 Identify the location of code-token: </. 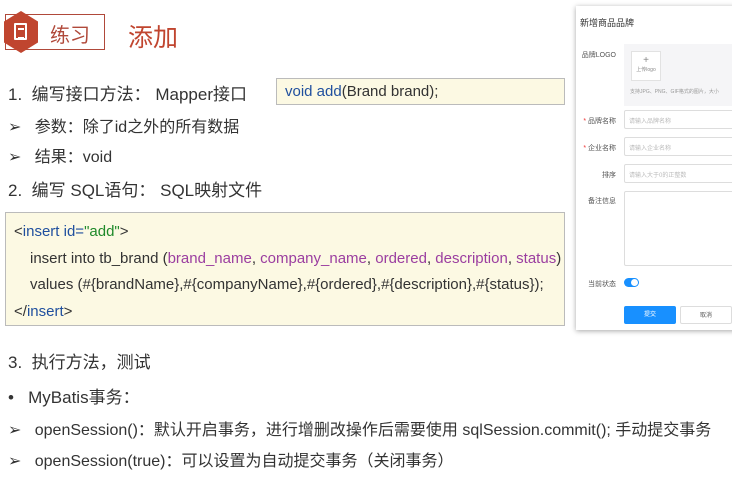
(20, 311).